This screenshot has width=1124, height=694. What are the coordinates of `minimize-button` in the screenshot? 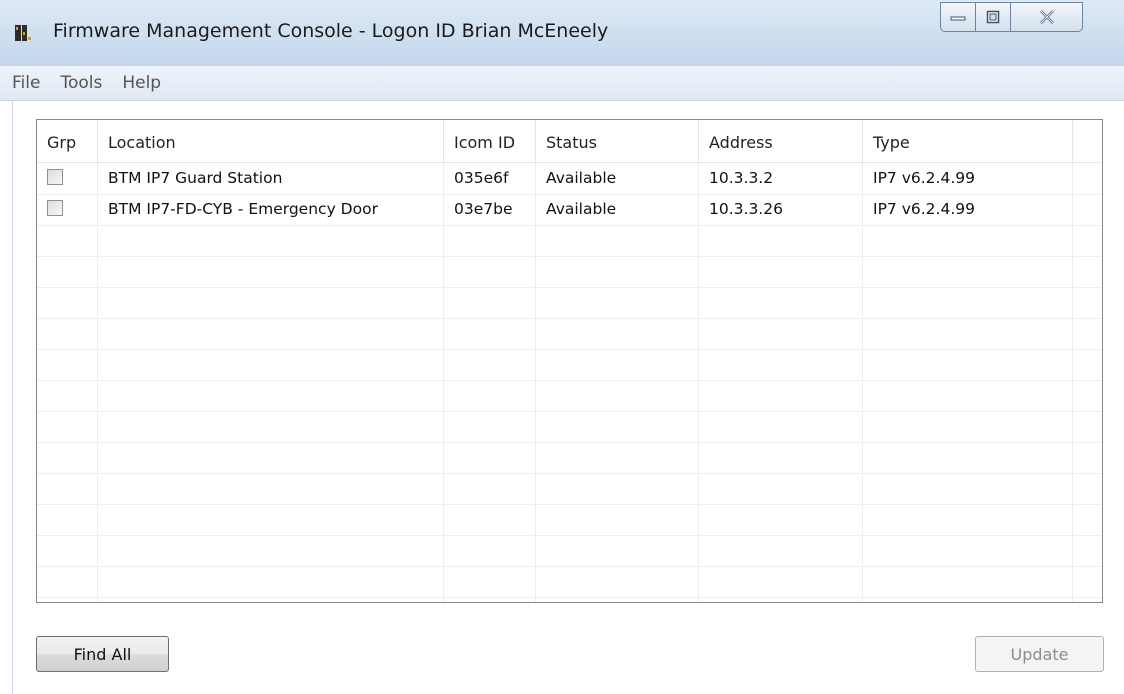 It's located at (958, 17).